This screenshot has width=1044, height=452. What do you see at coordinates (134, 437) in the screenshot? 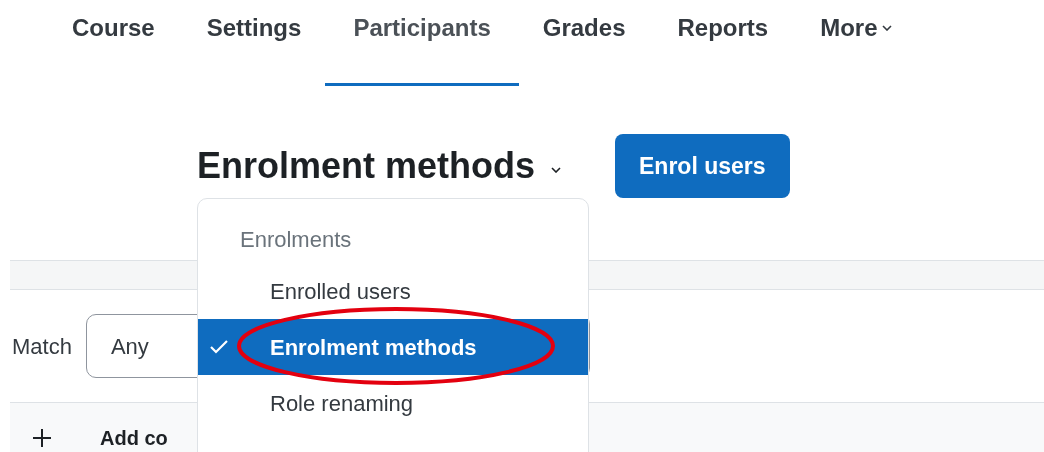
I see `add-condition-label: Add co` at bounding box center [134, 437].